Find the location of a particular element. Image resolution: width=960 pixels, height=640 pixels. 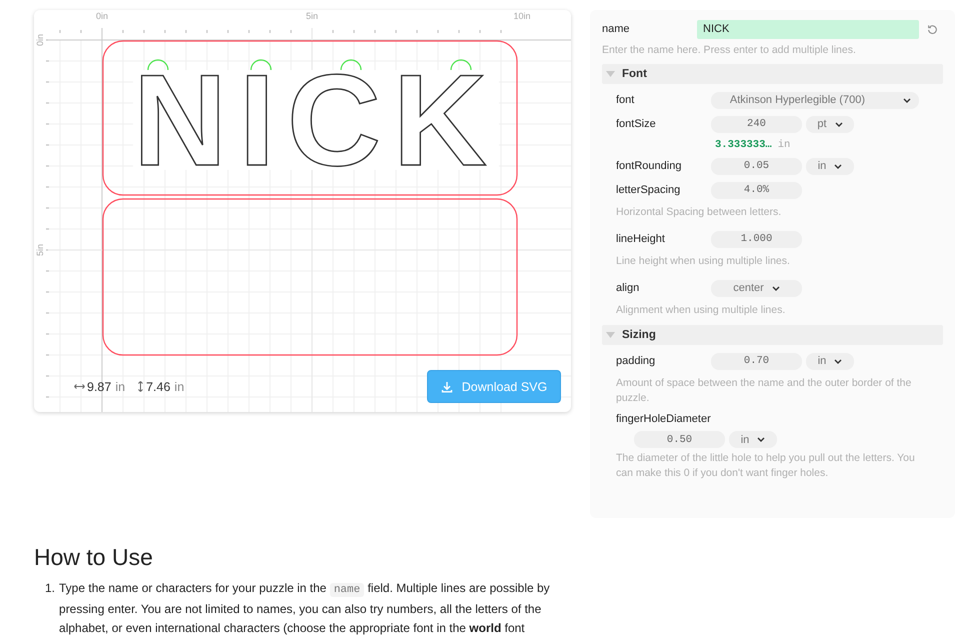

select-field: center is located at coordinates (756, 288).